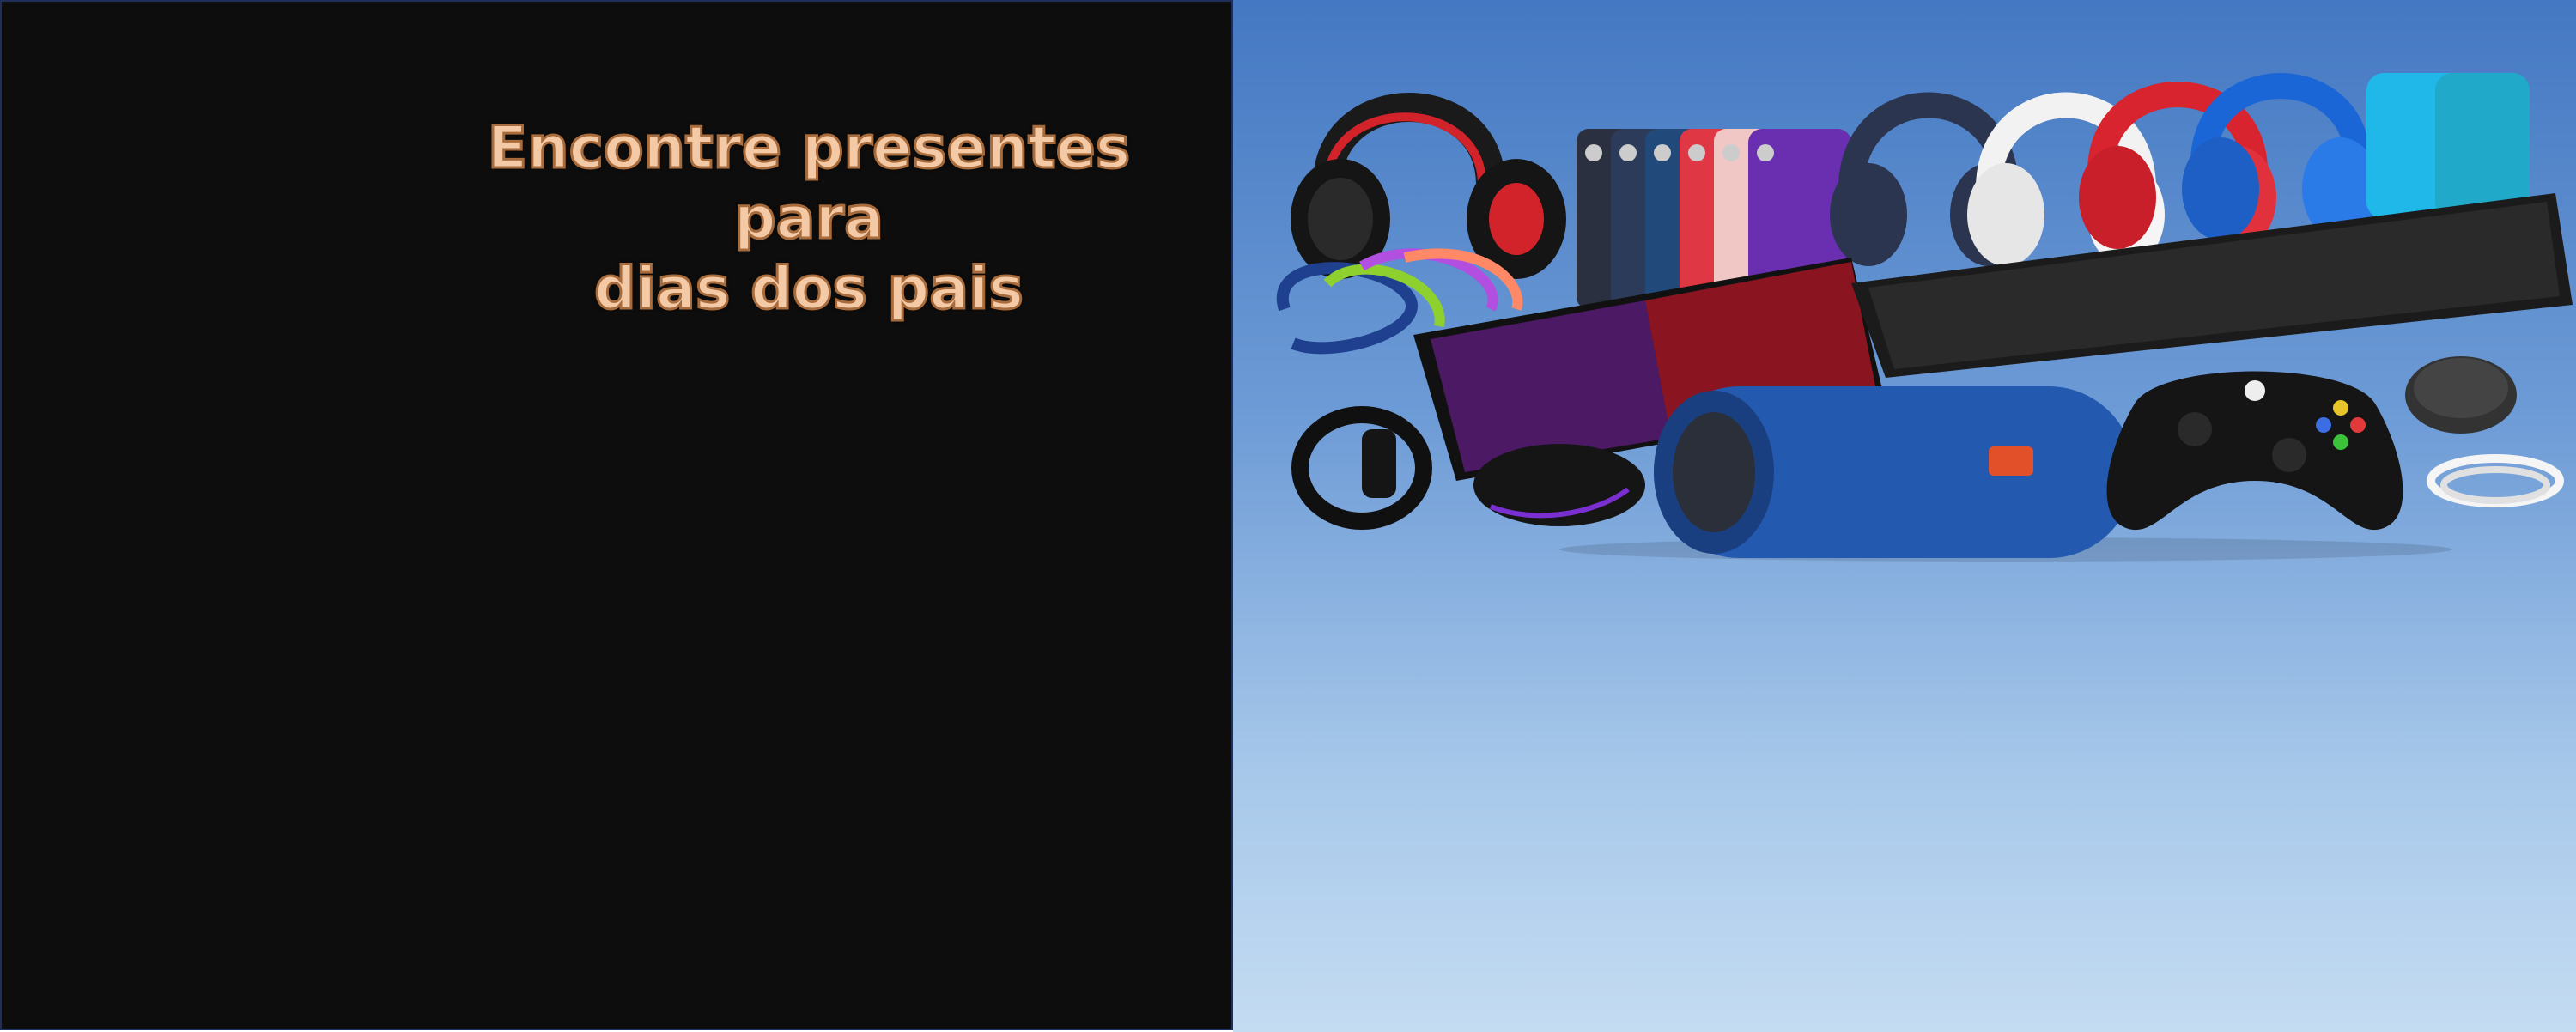  I want to click on charging-cable-icon, so click(2495, 480).